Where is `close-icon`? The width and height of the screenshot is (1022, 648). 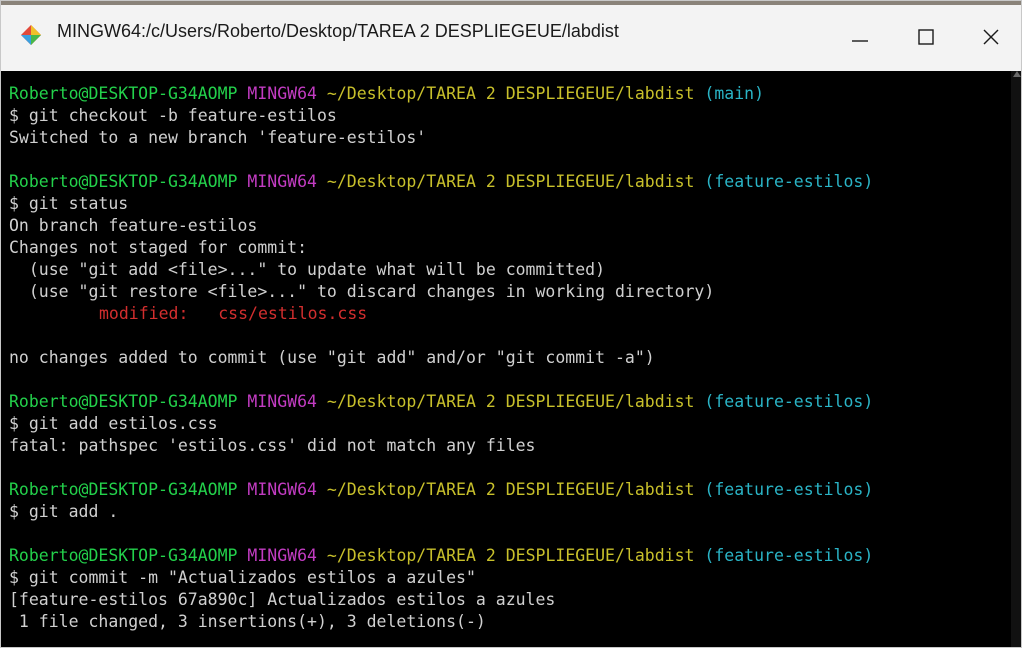 close-icon is located at coordinates (991, 37).